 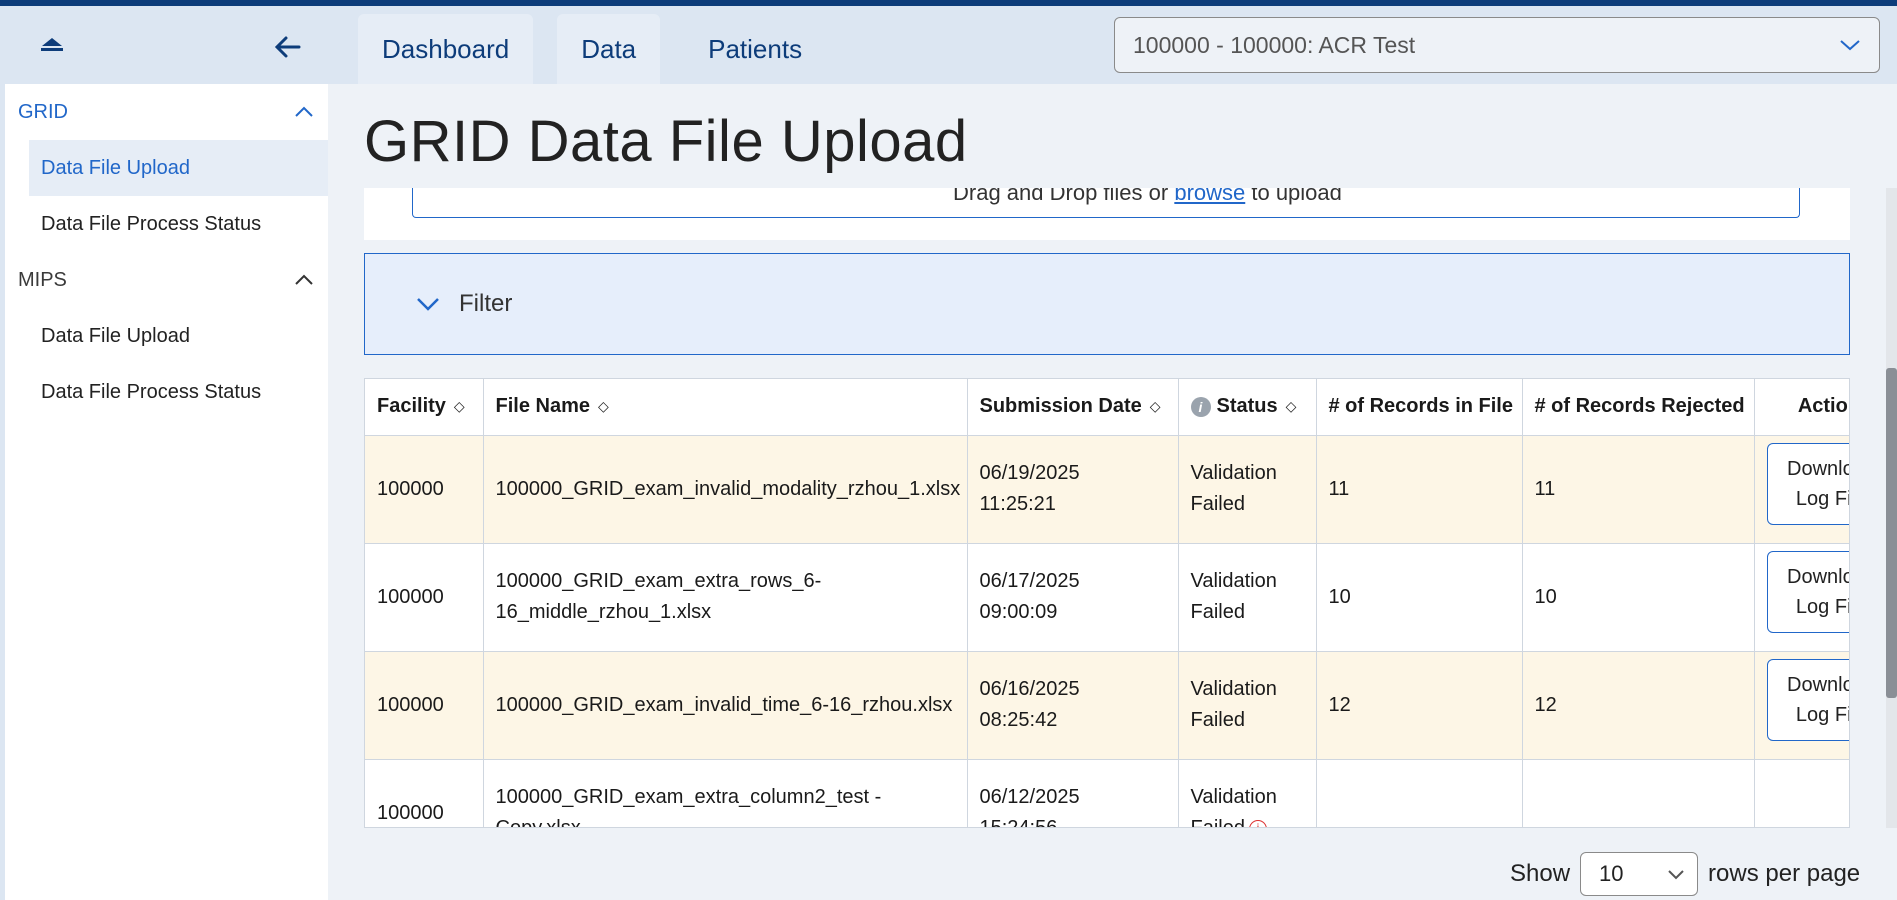 What do you see at coordinates (42, 279) in the screenshot?
I see `sidebar-section-label: MIPS` at bounding box center [42, 279].